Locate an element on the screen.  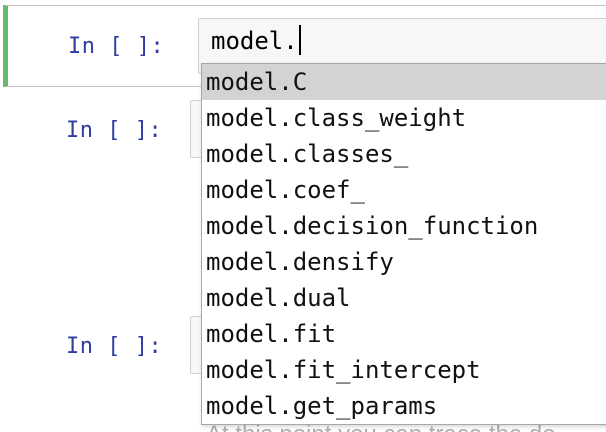
code-input-value: model. is located at coordinates (254, 41).